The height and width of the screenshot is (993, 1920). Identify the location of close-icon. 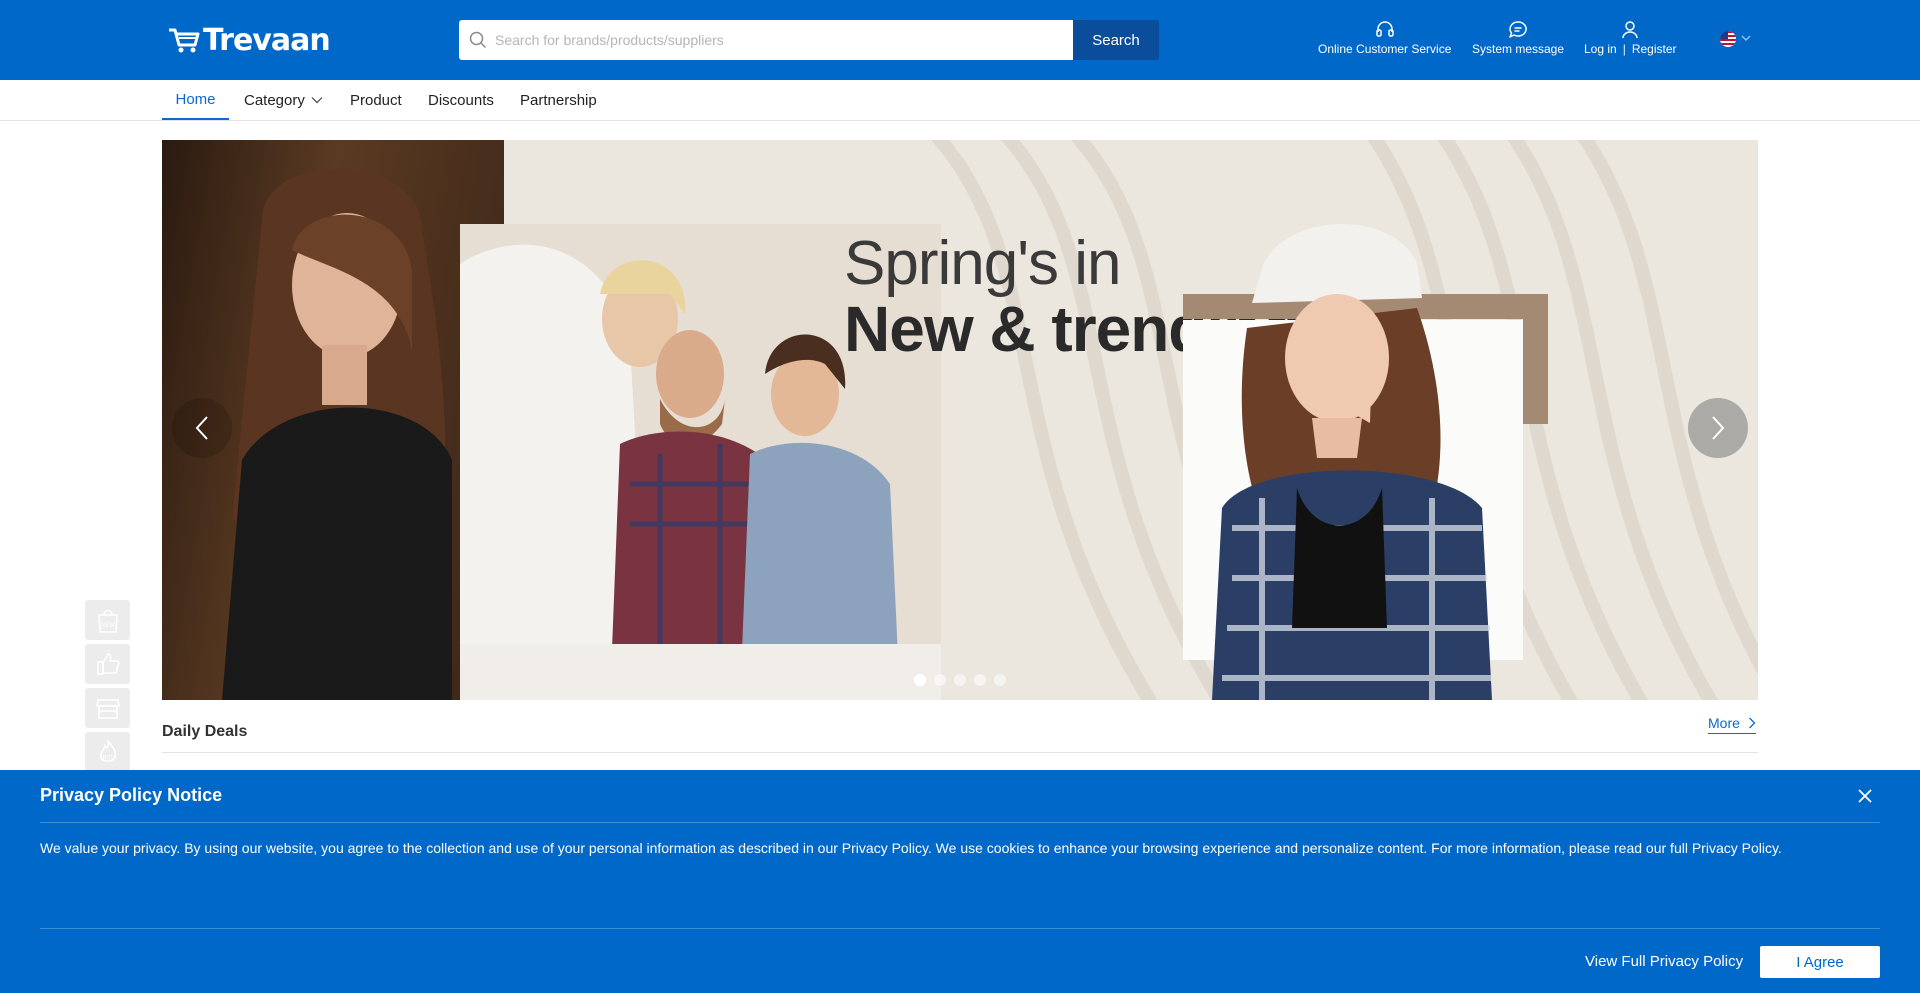
(1865, 796).